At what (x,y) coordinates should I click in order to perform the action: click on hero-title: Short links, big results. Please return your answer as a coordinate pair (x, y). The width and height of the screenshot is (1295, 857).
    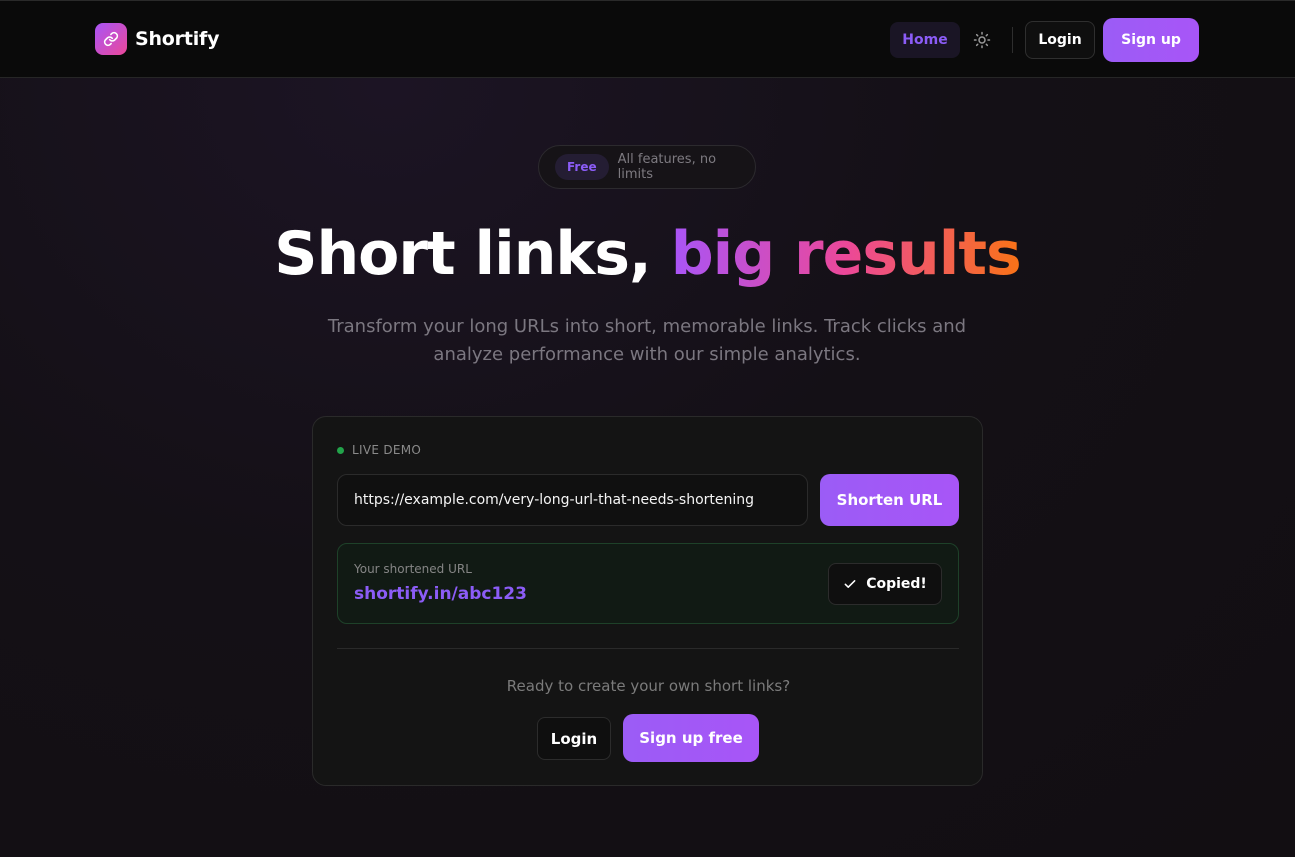
    Looking at the image, I should click on (647, 254).